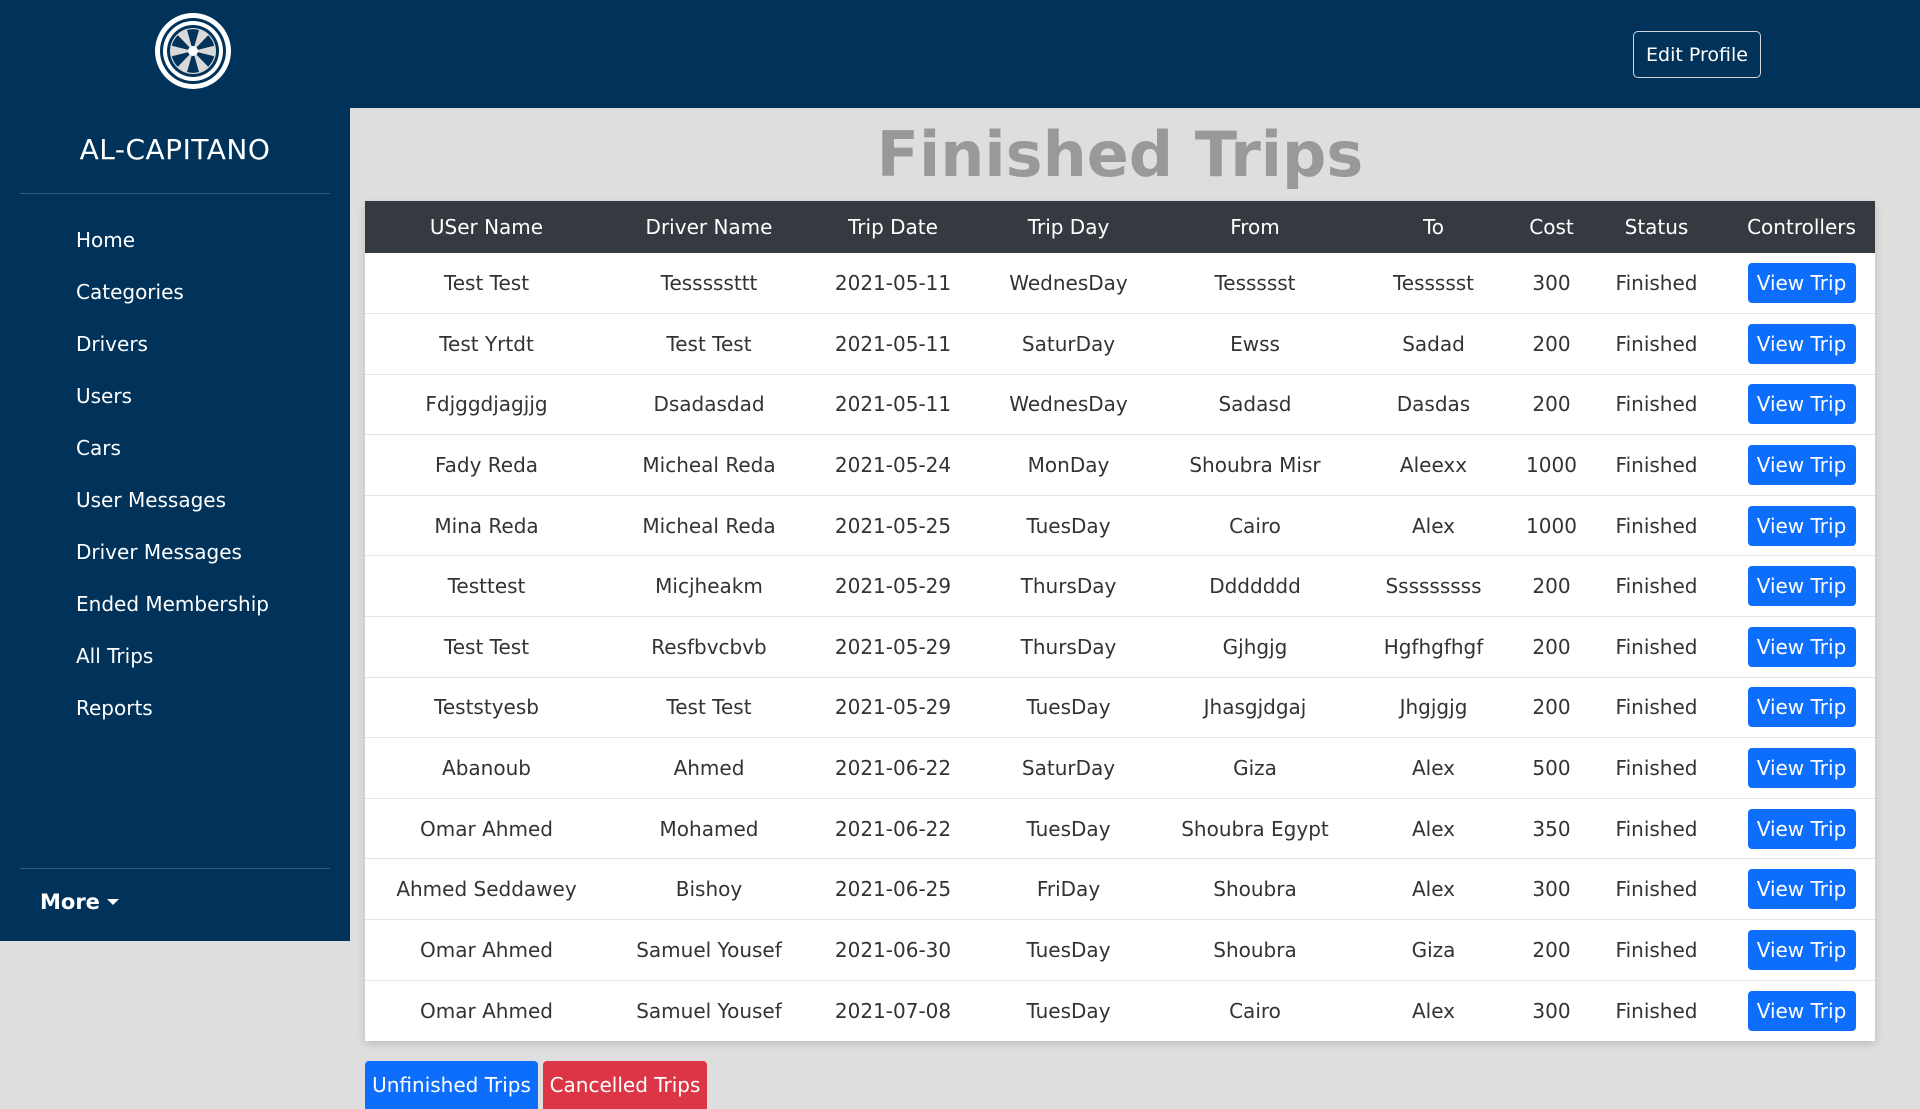 The width and height of the screenshot is (1920, 1109). What do you see at coordinates (486, 404) in the screenshot?
I see `cell-user-name: Fdjggdjagjjg` at bounding box center [486, 404].